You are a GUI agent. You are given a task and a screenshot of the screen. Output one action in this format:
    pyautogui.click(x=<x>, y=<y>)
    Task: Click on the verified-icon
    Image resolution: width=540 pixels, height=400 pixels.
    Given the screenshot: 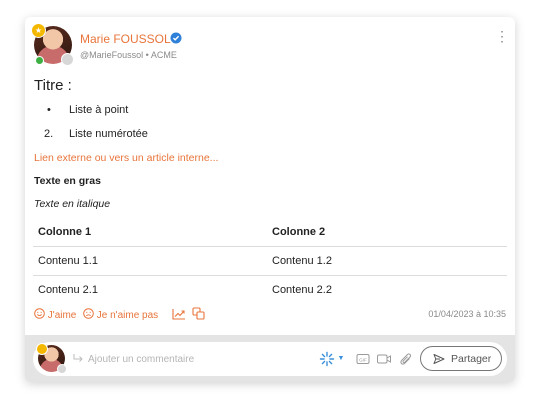 What is the action you would take?
    pyautogui.click(x=176, y=38)
    